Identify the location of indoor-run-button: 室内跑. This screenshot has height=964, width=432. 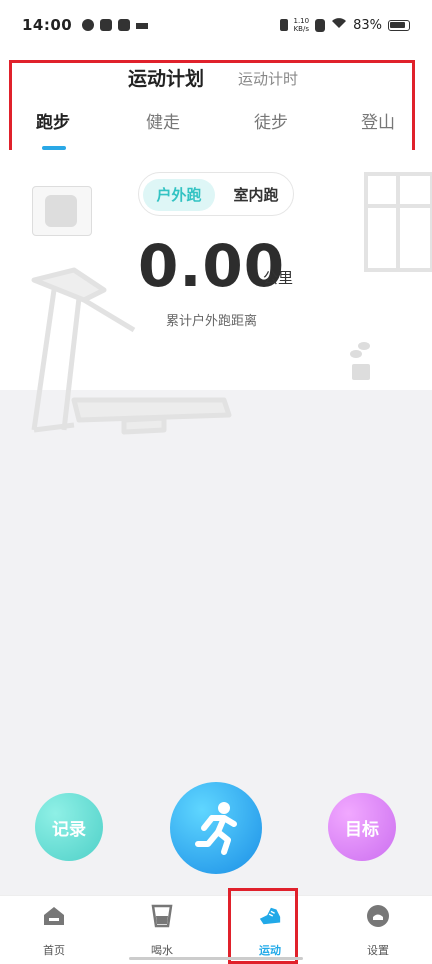
(256, 195).